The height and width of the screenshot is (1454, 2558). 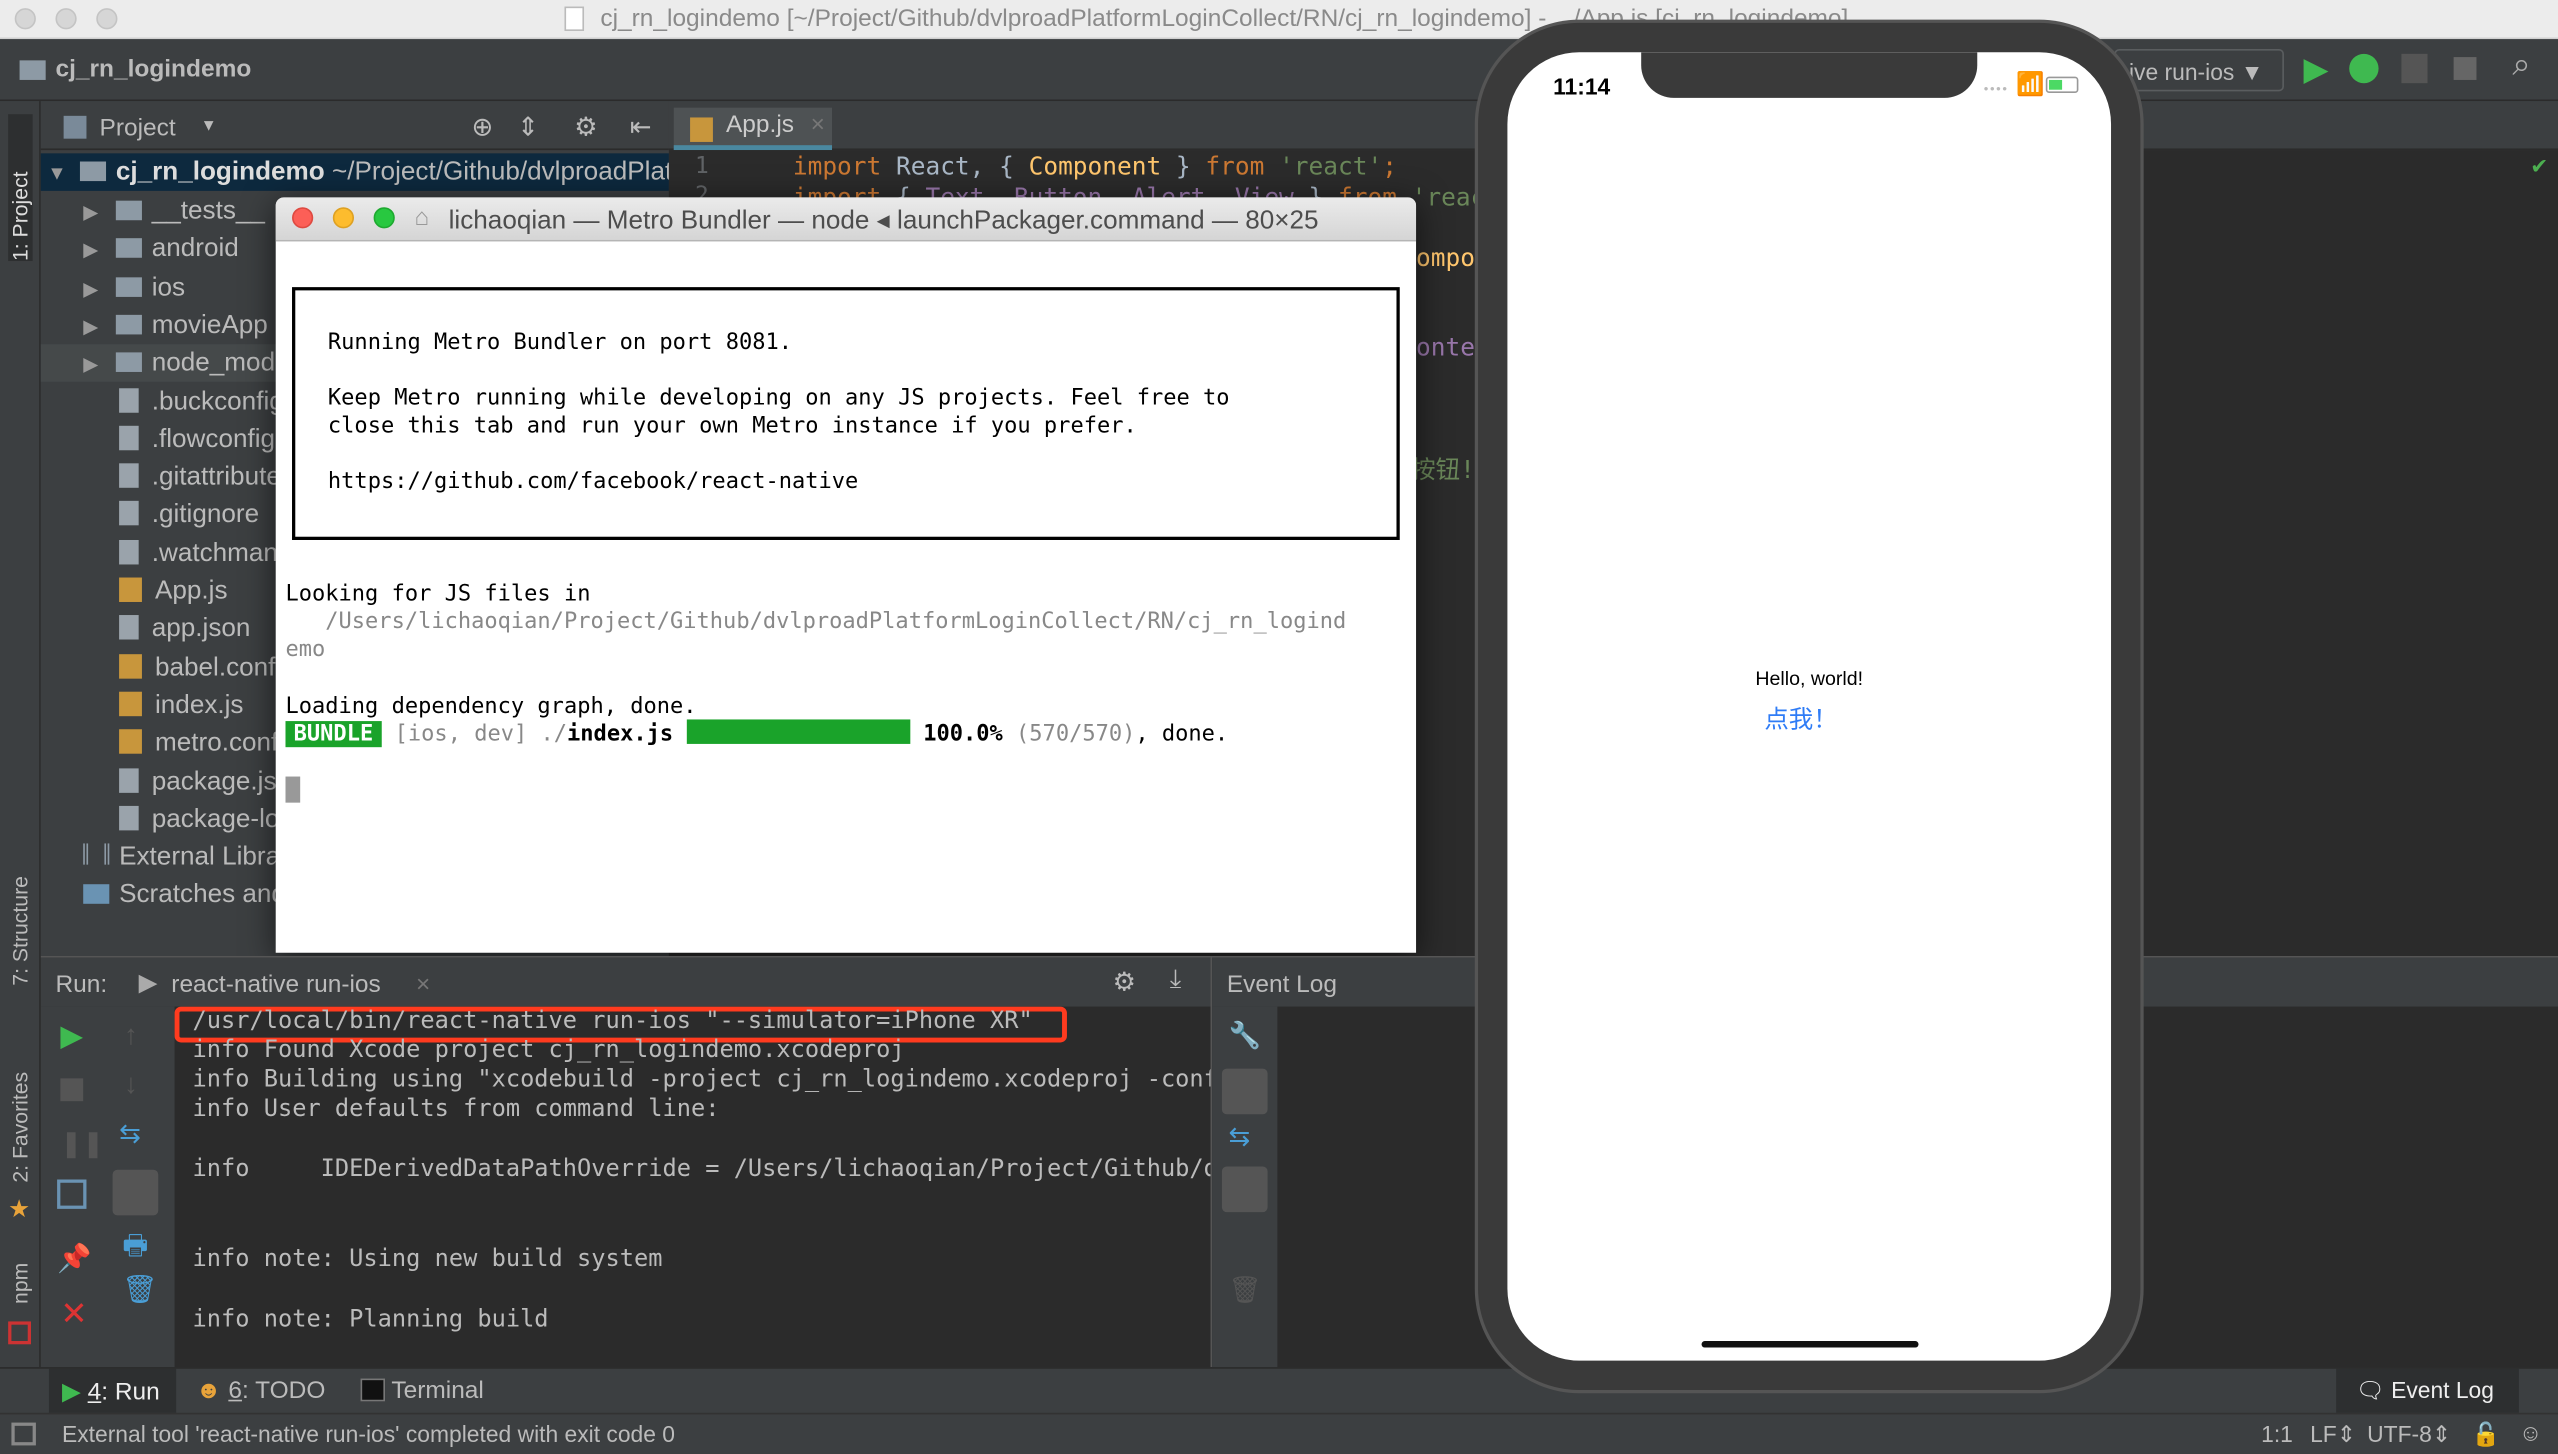 What do you see at coordinates (129, 627) in the screenshot?
I see `file-icon` at bounding box center [129, 627].